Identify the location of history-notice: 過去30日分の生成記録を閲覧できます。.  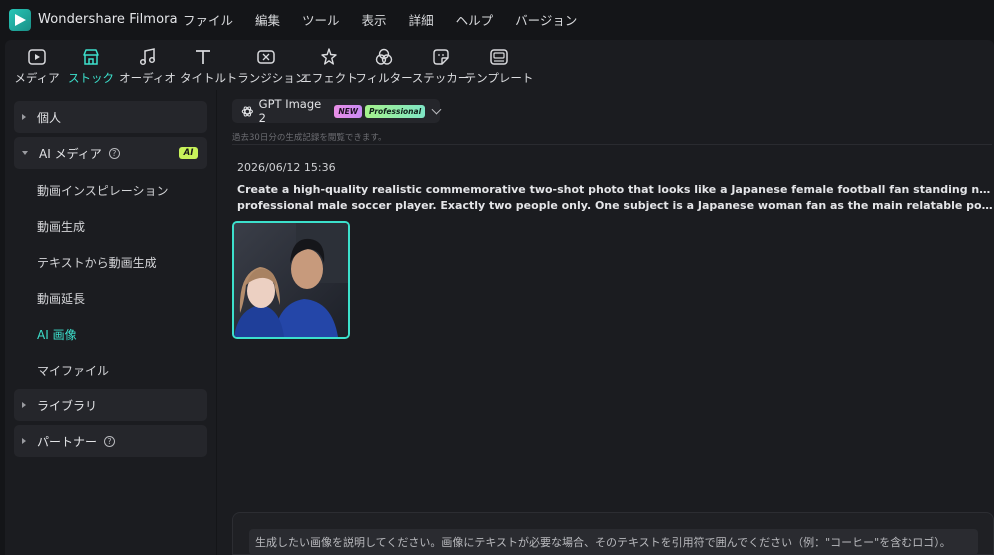
(309, 138).